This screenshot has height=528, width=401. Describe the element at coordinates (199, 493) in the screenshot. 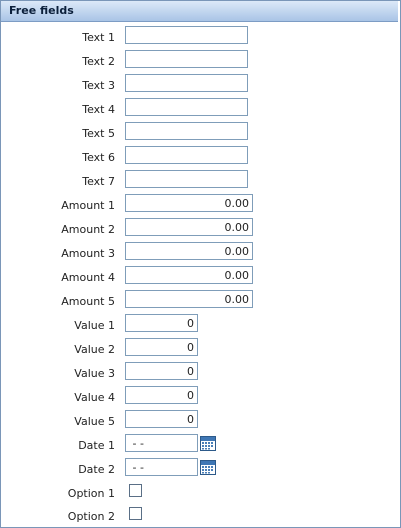

I see `option-row-1: Option 1` at that location.